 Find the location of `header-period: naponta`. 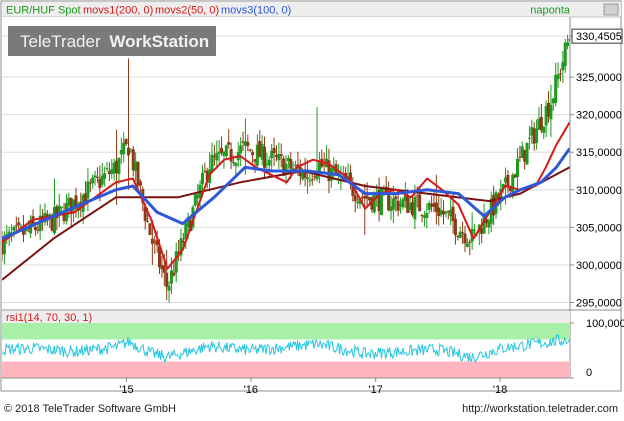

header-period: naponta is located at coordinates (550, 11).